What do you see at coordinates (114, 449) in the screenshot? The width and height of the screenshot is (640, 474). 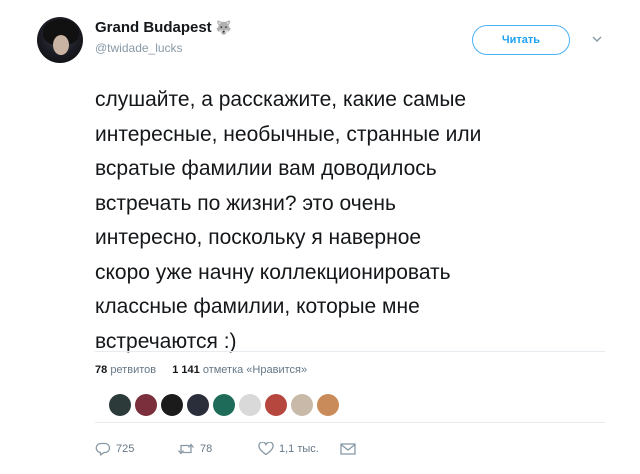 I see `reply-button: 725` at bounding box center [114, 449].